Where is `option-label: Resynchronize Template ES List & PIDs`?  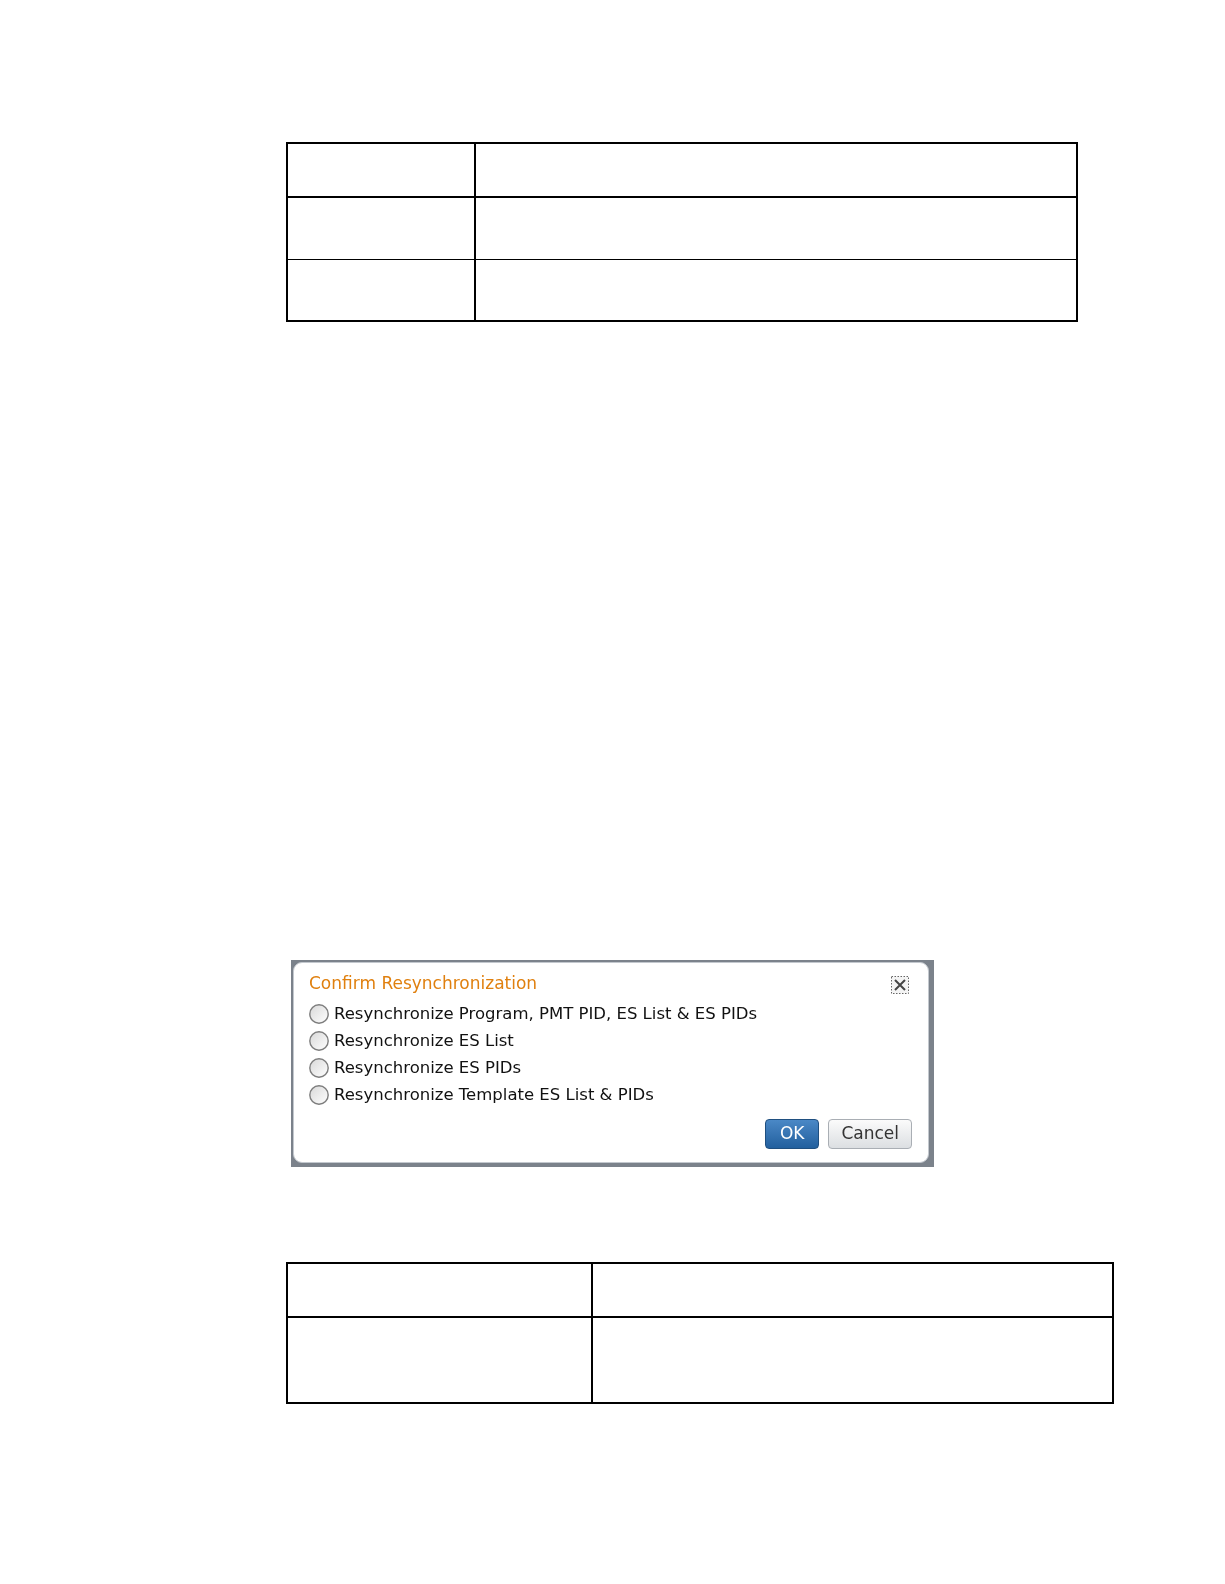 option-label: Resynchronize Template ES List & PIDs is located at coordinates (494, 1094).